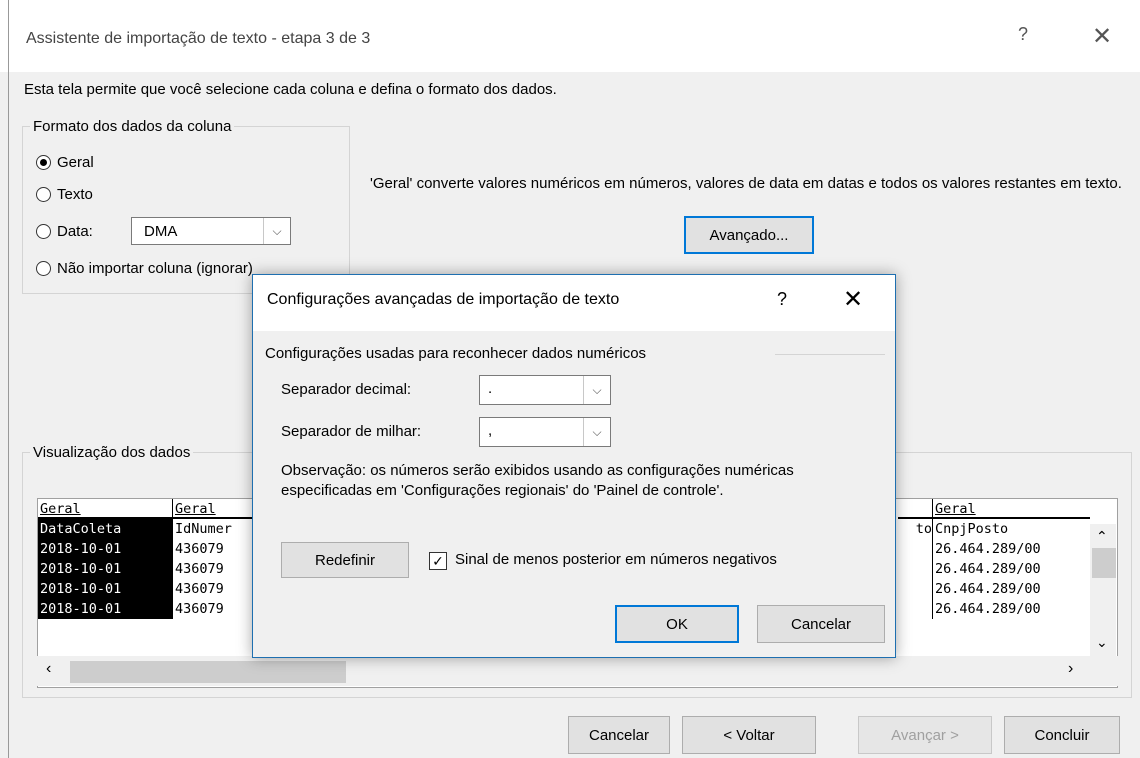 This screenshot has width=1140, height=758. I want to click on trailing-minus-checkbox: ✓, so click(438, 561).